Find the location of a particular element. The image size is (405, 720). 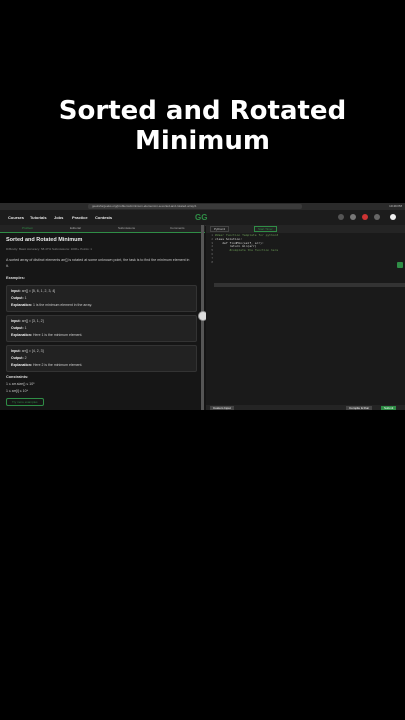

tab-problem: Problem is located at coordinates (27, 228).